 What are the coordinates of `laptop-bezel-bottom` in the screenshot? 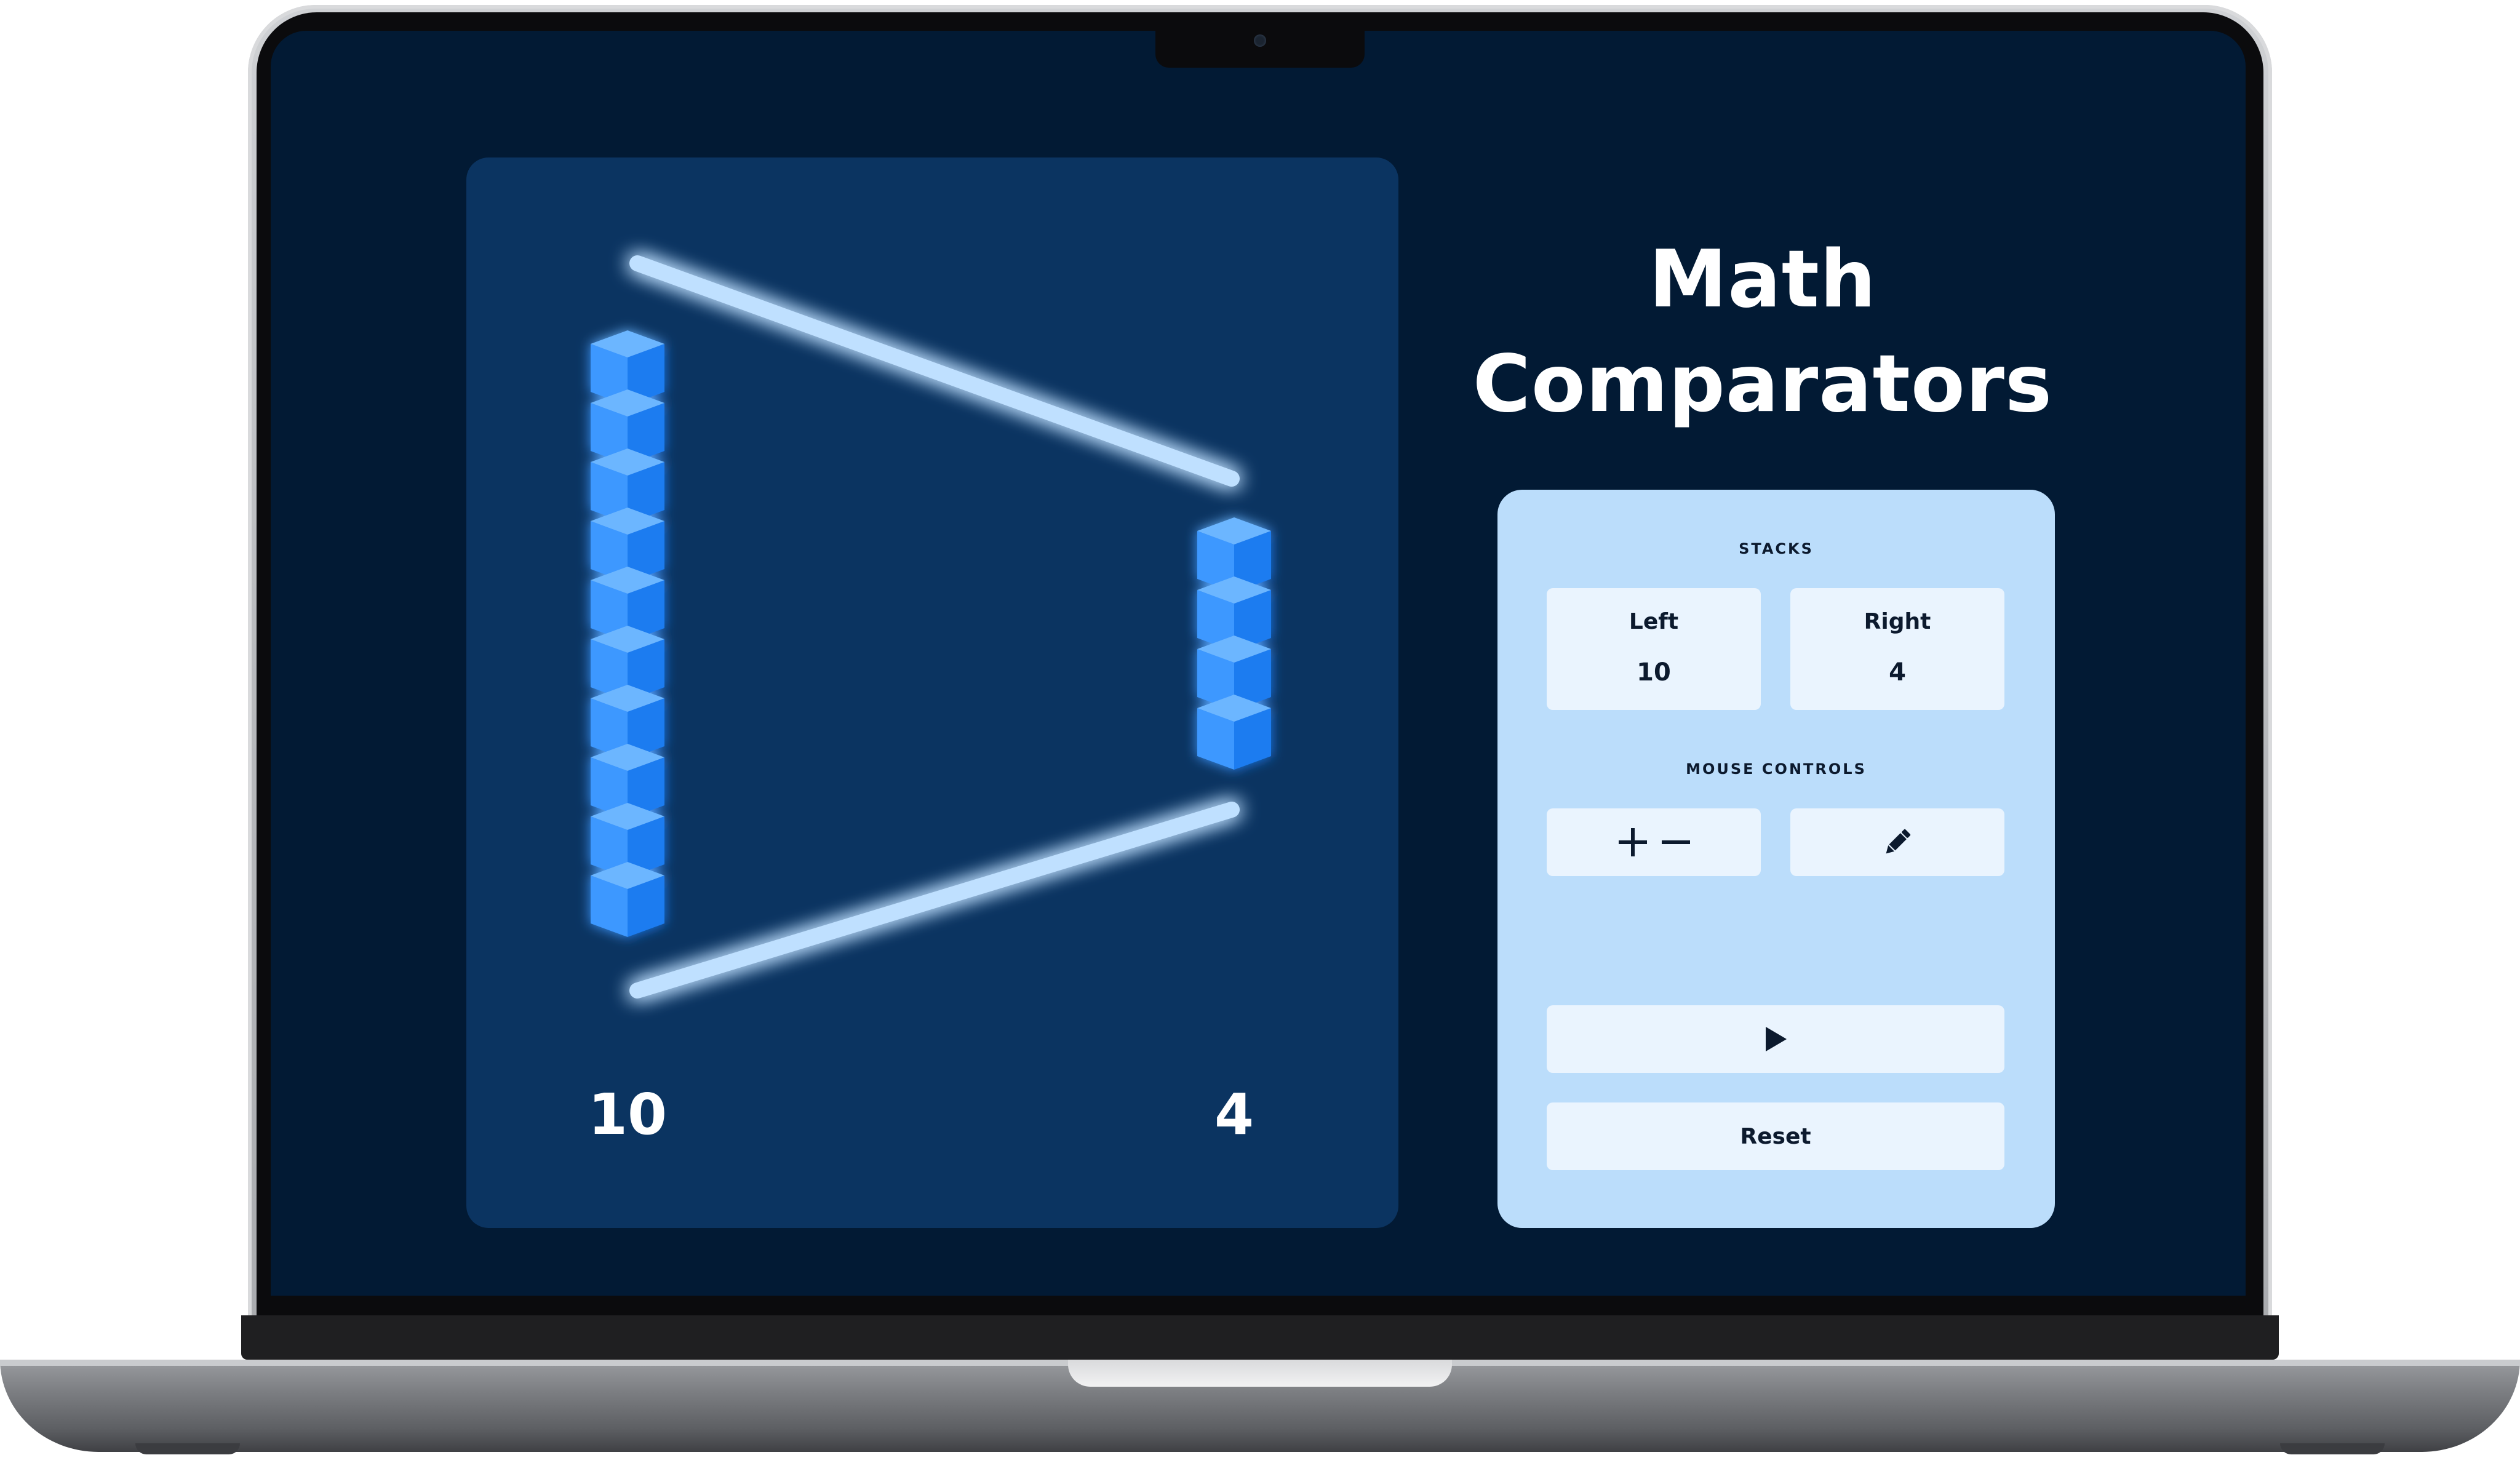 It's located at (1260, 1337).